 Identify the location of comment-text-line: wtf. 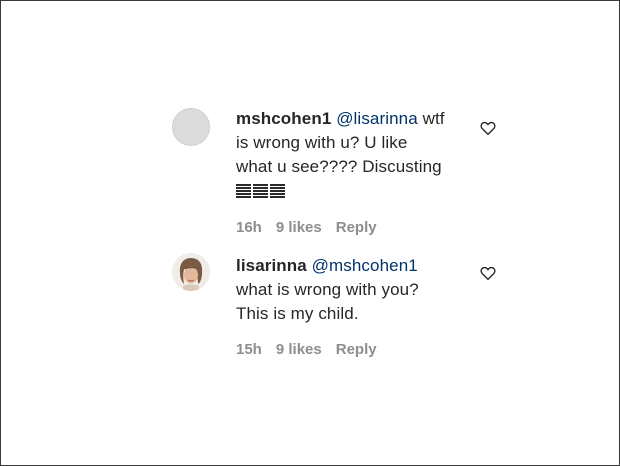
(433, 118).